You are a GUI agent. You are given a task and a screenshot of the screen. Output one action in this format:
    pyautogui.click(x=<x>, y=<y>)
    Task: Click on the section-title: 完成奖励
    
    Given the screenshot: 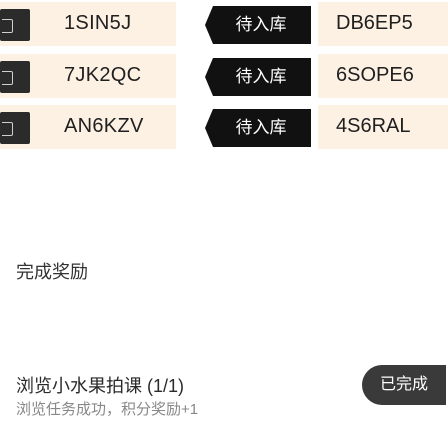 What is the action you would take?
    pyautogui.click(x=52, y=272)
    